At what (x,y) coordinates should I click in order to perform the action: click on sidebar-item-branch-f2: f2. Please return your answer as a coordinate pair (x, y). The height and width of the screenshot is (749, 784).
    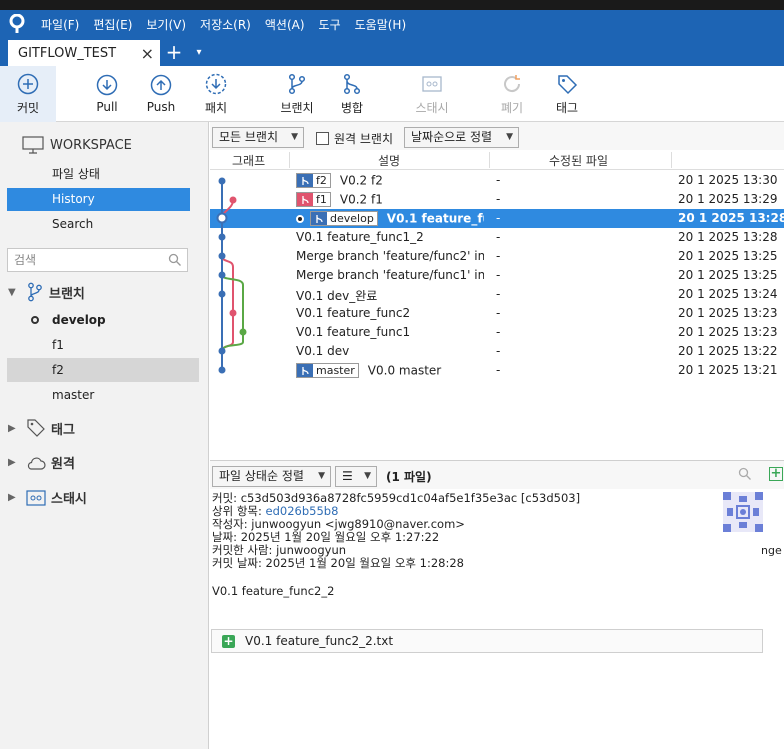
    Looking at the image, I should click on (103, 370).